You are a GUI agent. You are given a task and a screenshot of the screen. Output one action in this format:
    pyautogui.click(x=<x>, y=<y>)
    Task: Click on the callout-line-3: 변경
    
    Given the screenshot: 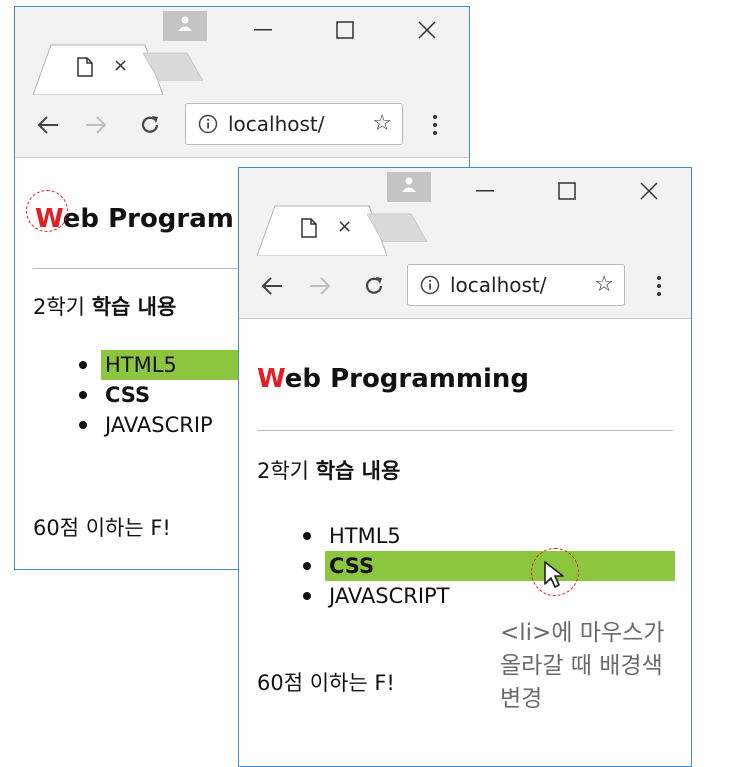 What is the action you would take?
    pyautogui.click(x=521, y=699)
    